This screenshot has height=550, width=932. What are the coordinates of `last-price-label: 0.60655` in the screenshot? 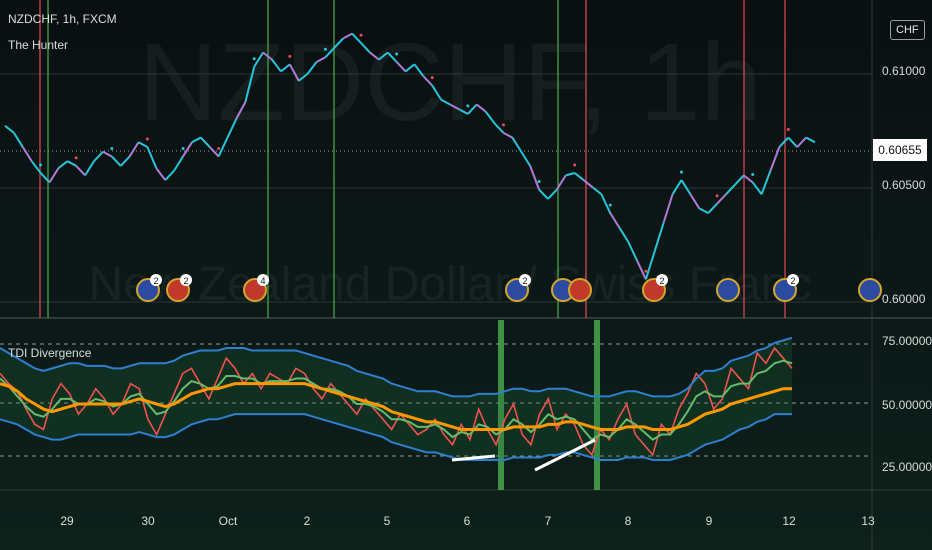 It's located at (900, 150).